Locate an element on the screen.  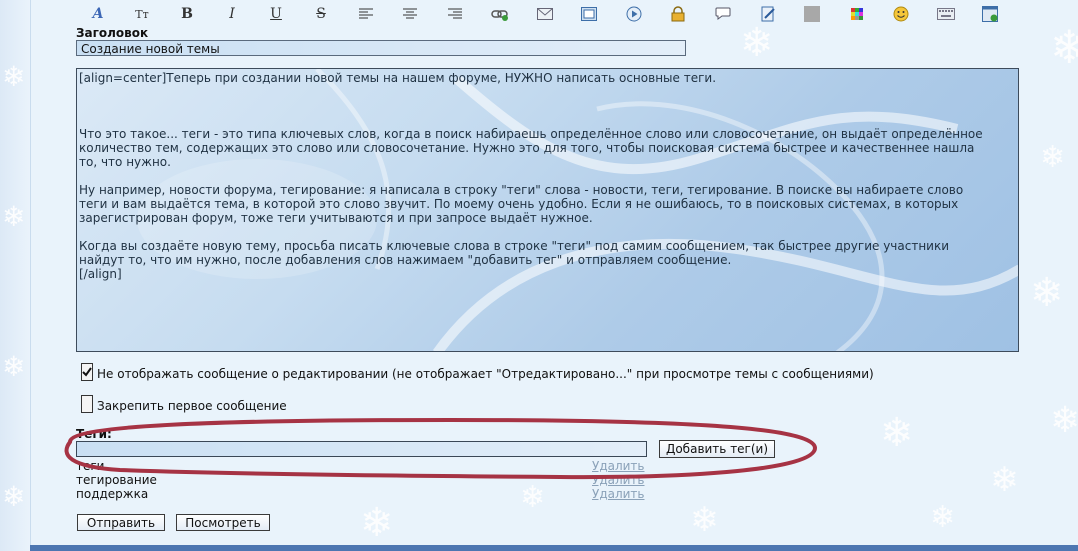
color-swatch-icon is located at coordinates (812, 14).